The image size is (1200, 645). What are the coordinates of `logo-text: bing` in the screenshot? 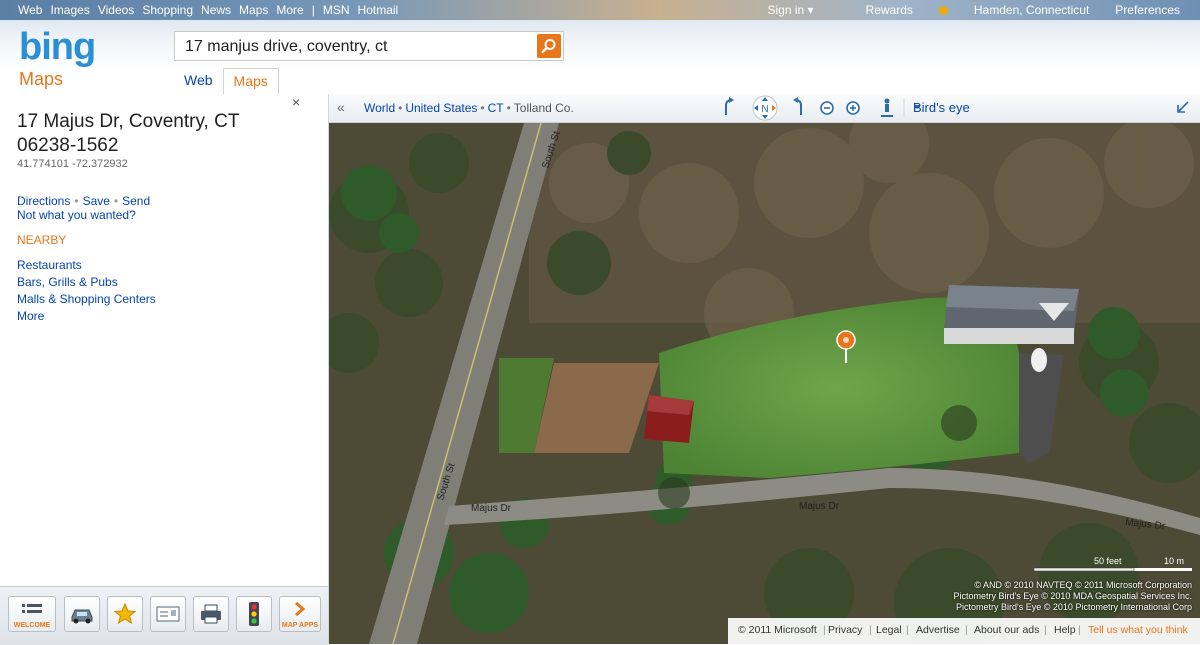 It's located at (57, 47).